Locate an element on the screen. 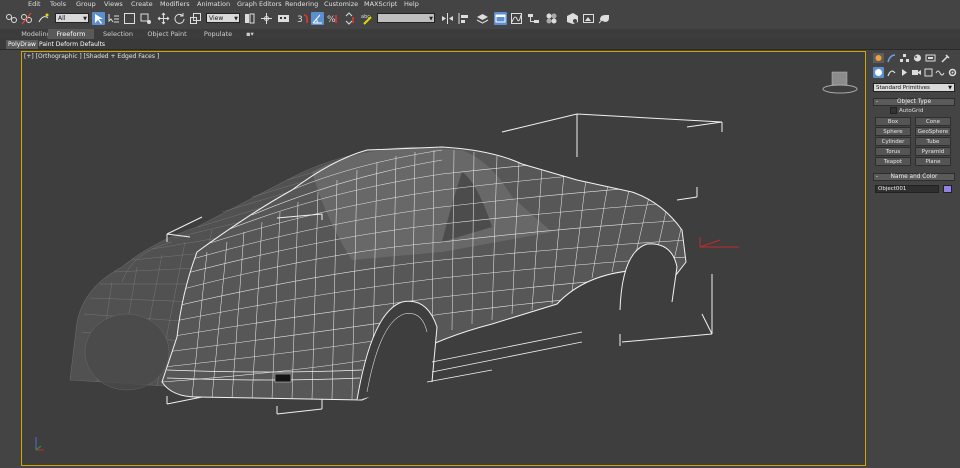 The height and width of the screenshot is (468, 960). named-selection-sets-dropdown: ▼ is located at coordinates (406, 18).